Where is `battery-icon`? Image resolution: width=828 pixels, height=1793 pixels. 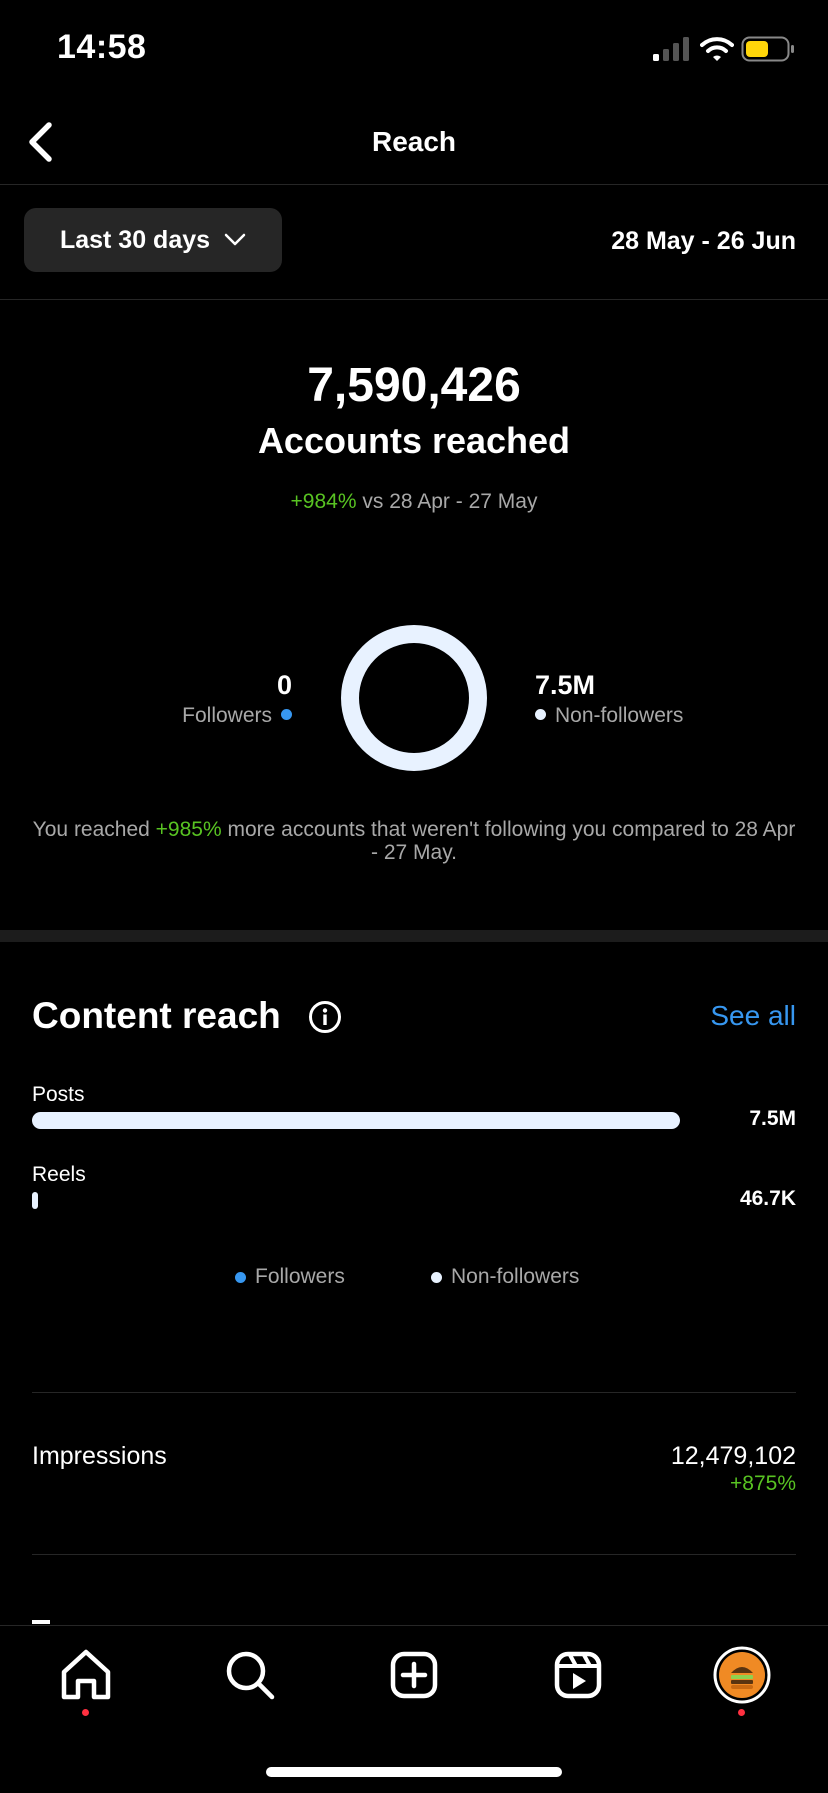 battery-icon is located at coordinates (767, 49).